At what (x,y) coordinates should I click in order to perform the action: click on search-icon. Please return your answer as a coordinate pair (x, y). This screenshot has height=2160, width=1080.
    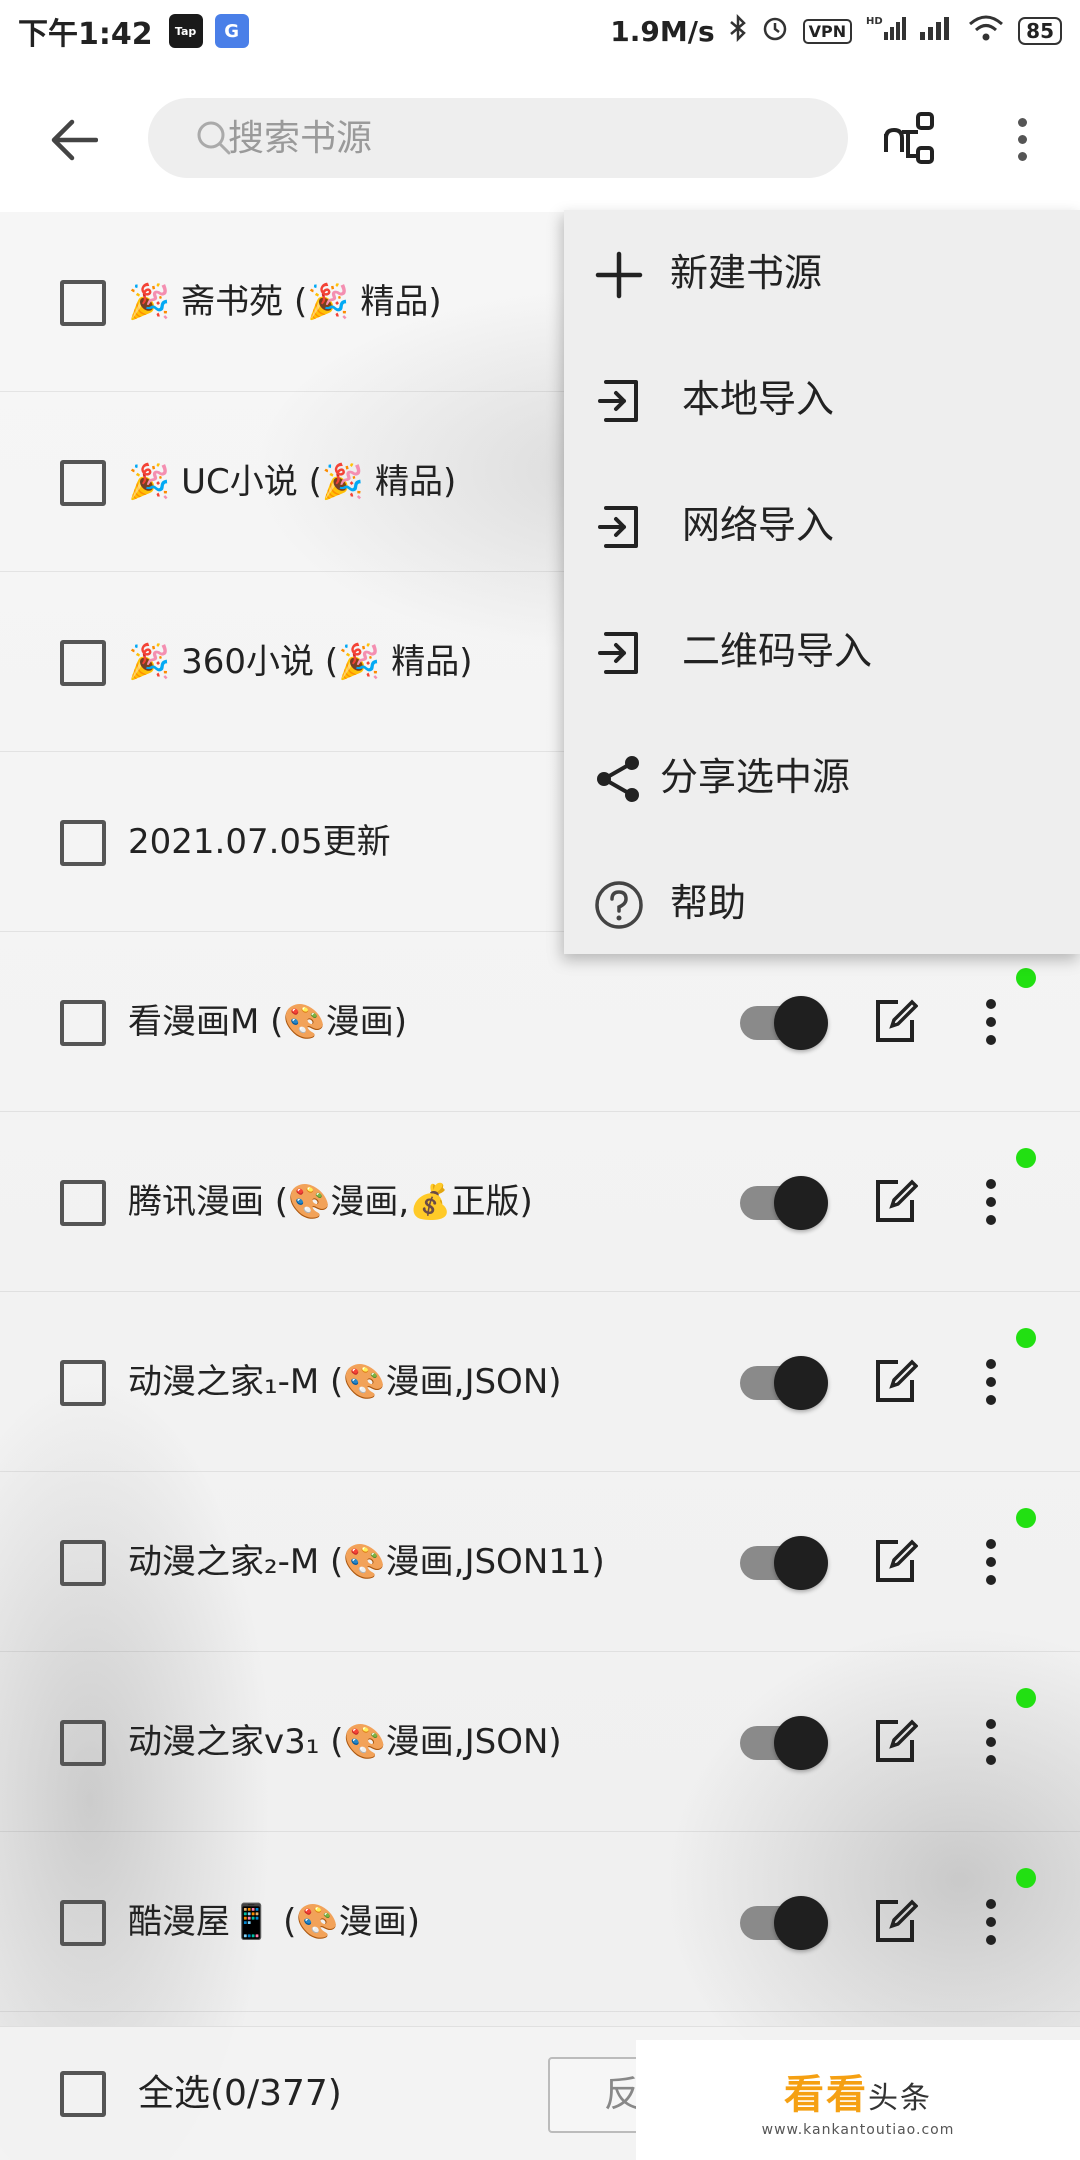
    Looking at the image, I should click on (214, 140).